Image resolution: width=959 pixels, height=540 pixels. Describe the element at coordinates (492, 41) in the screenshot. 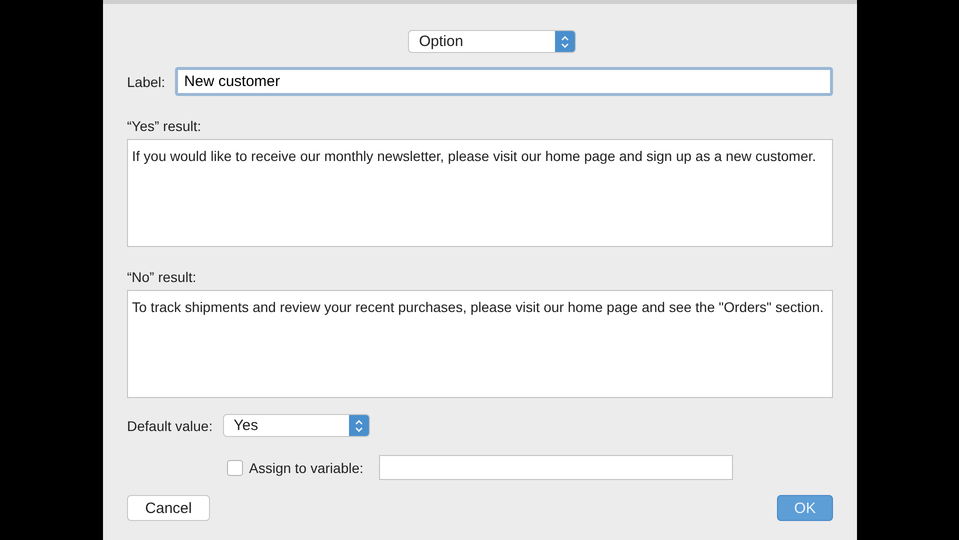

I see `popup-menu: Option` at that location.